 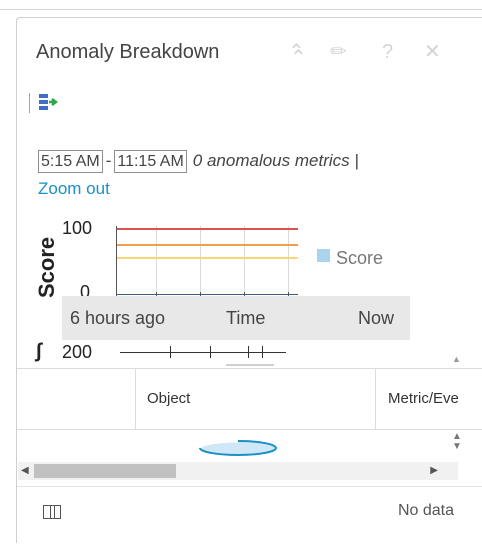 What do you see at coordinates (77, 352) in the screenshot?
I see `mini-y-tick: 200` at bounding box center [77, 352].